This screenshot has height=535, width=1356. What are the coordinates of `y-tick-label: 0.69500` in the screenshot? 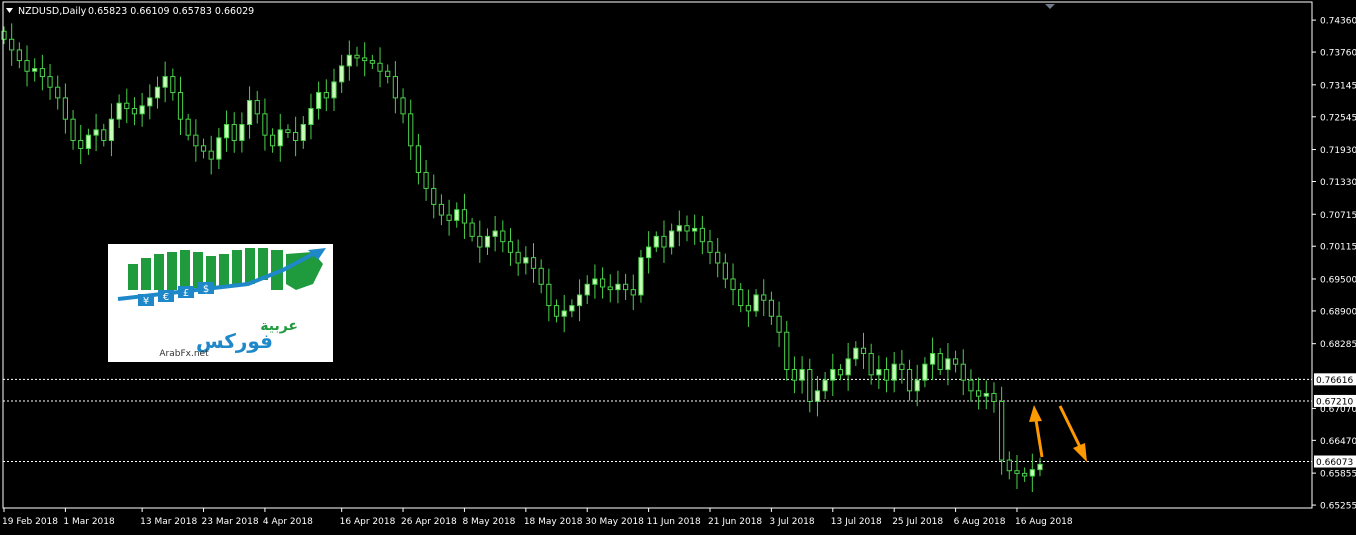 It's located at (1338, 280).